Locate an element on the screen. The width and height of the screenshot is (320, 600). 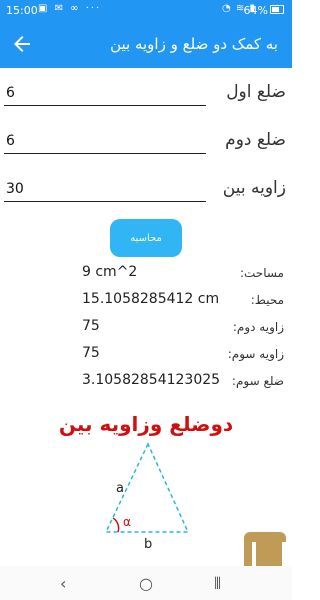
calculate-button: محاسبه is located at coordinates (146, 238).